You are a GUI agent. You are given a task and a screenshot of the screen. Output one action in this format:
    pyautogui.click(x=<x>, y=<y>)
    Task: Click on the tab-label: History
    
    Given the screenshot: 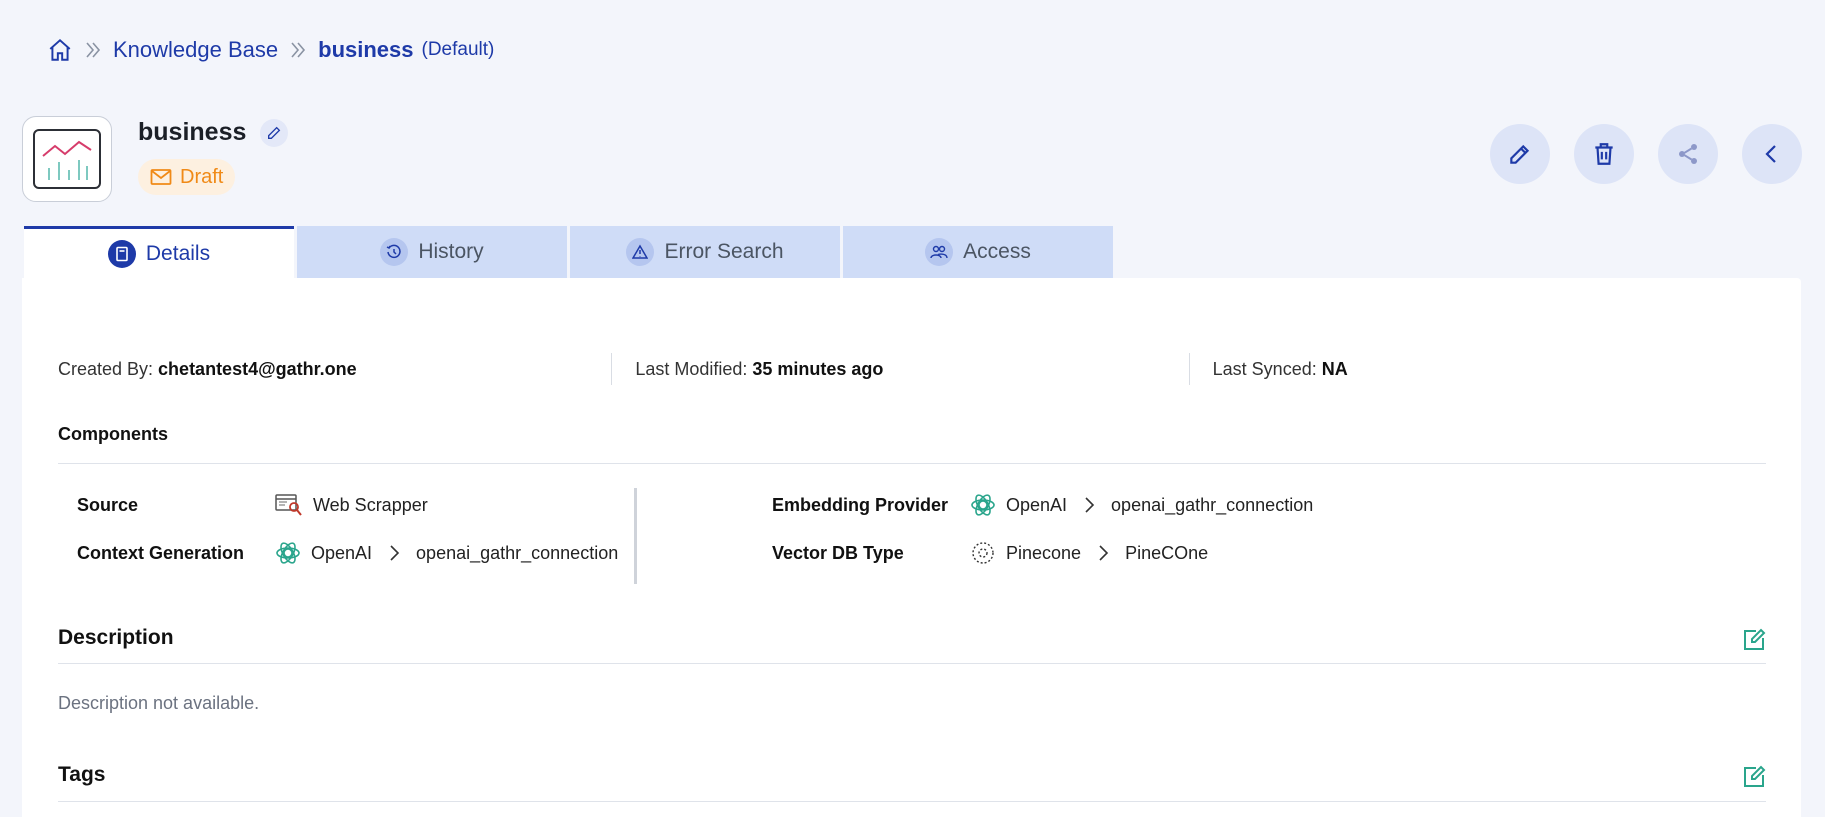 What is the action you would take?
    pyautogui.click(x=451, y=251)
    